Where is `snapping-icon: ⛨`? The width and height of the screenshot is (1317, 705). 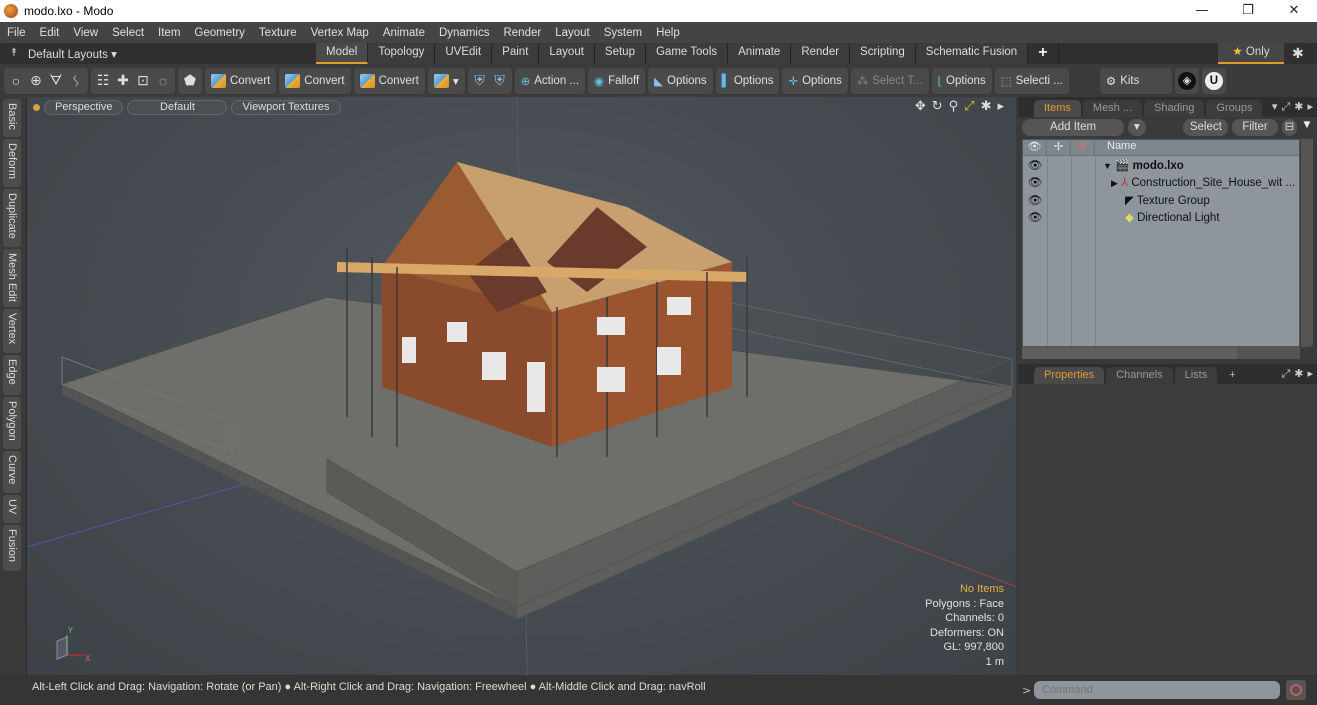 snapping-icon: ⛨ is located at coordinates (500, 81).